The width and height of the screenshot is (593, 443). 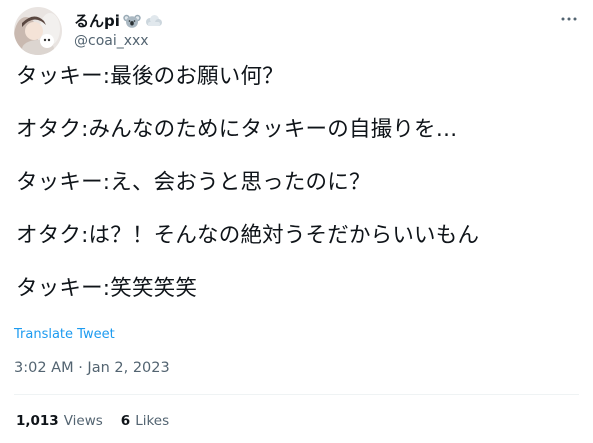 What do you see at coordinates (296, 394) in the screenshot?
I see `divider` at bounding box center [296, 394].